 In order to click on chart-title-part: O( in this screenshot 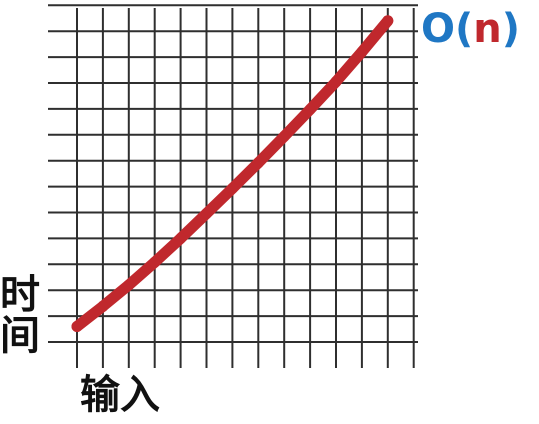, I will do `click(447, 29)`.